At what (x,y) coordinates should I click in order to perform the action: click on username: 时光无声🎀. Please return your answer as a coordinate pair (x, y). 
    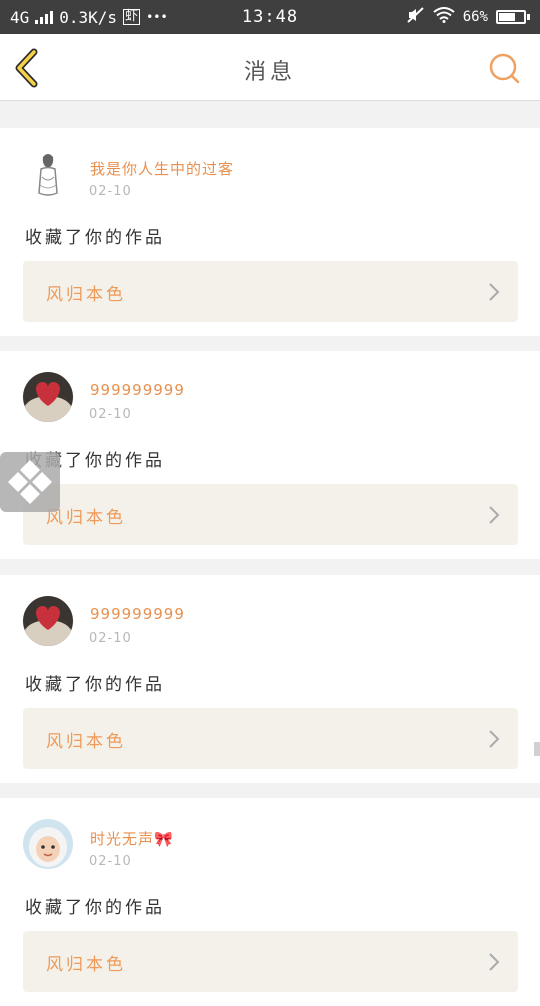
    Looking at the image, I should click on (132, 838).